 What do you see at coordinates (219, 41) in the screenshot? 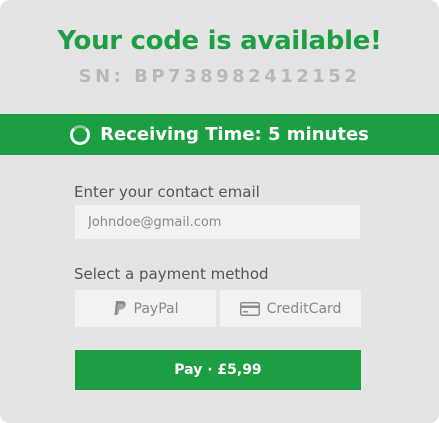
I see `page-title: Your code is available!` at bounding box center [219, 41].